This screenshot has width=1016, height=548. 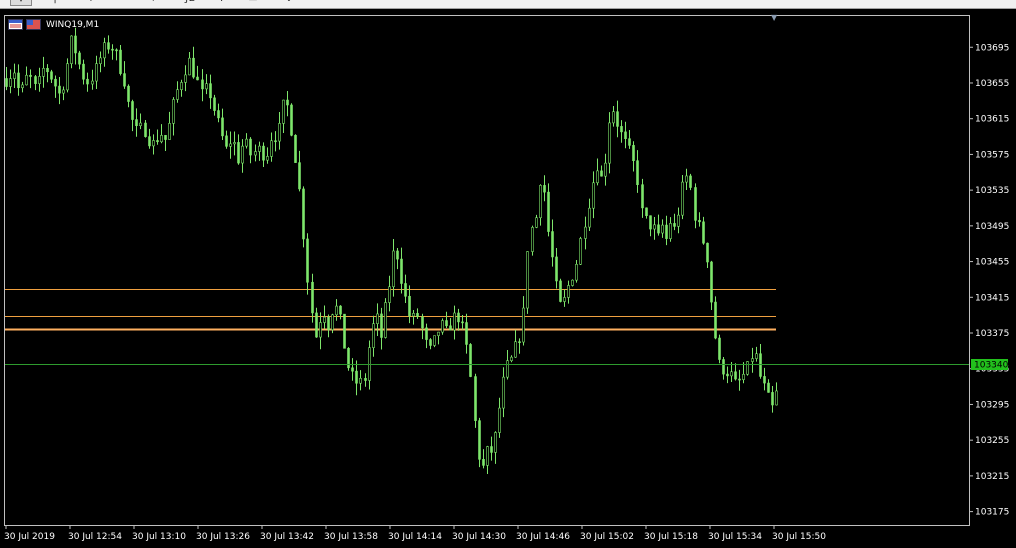 I want to click on chart-shift-marker: ▼, so click(x=774, y=17).